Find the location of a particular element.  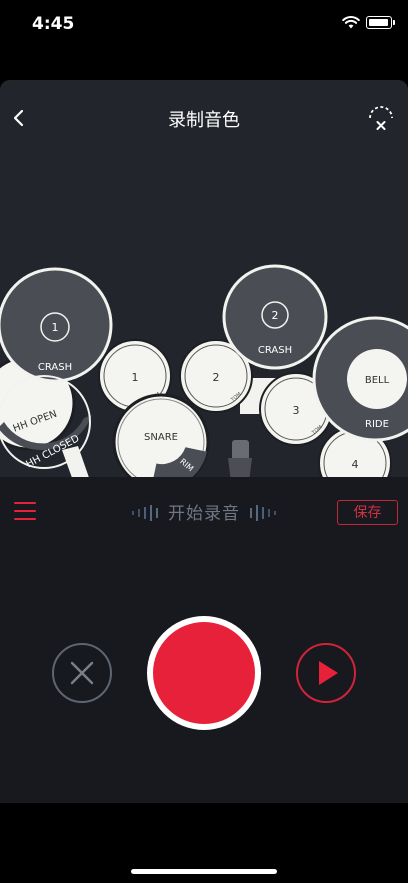

control-bar: 开始录音 保存 is located at coordinates (204, 513).